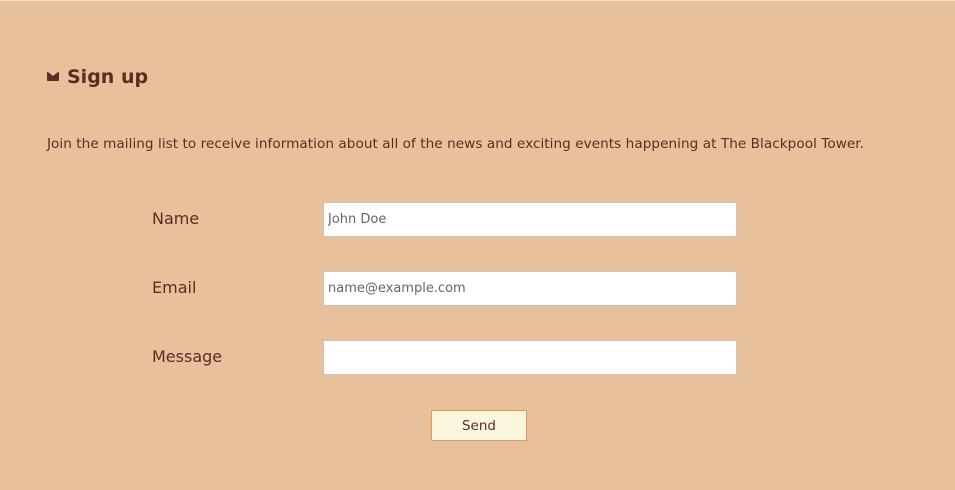 The image size is (955, 490). What do you see at coordinates (176, 218) in the screenshot?
I see `name-label: Name` at bounding box center [176, 218].